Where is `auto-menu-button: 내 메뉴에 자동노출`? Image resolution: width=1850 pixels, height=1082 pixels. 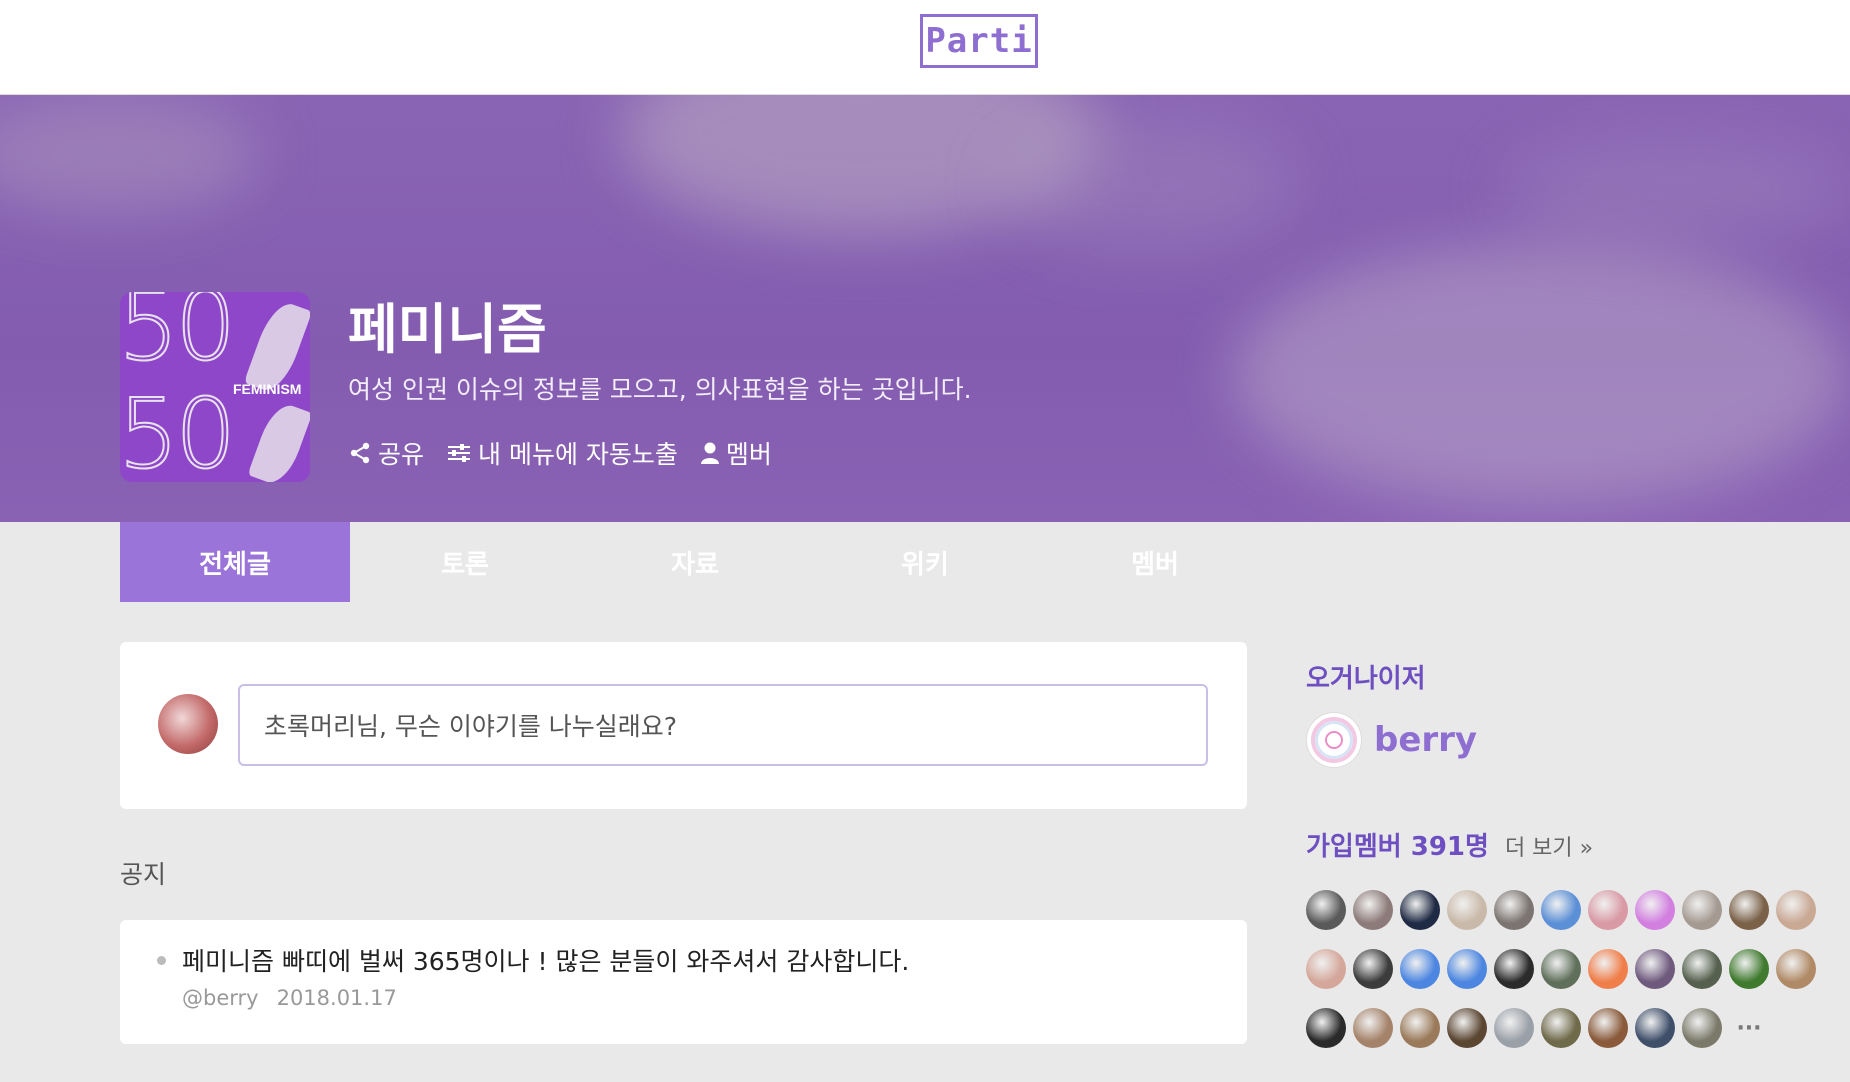
auto-menu-button: 내 메뉴에 자동노출 is located at coordinates (562, 453).